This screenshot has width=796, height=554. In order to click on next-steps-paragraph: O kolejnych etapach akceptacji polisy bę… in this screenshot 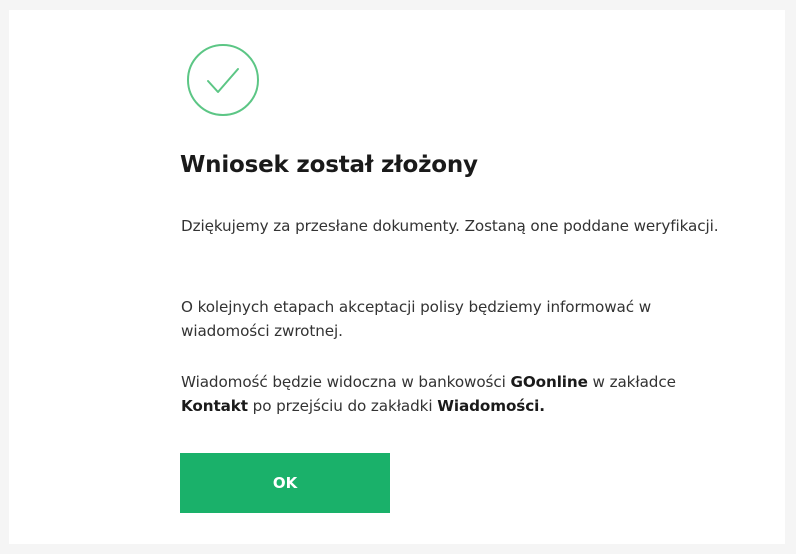, I will do `click(416, 319)`.